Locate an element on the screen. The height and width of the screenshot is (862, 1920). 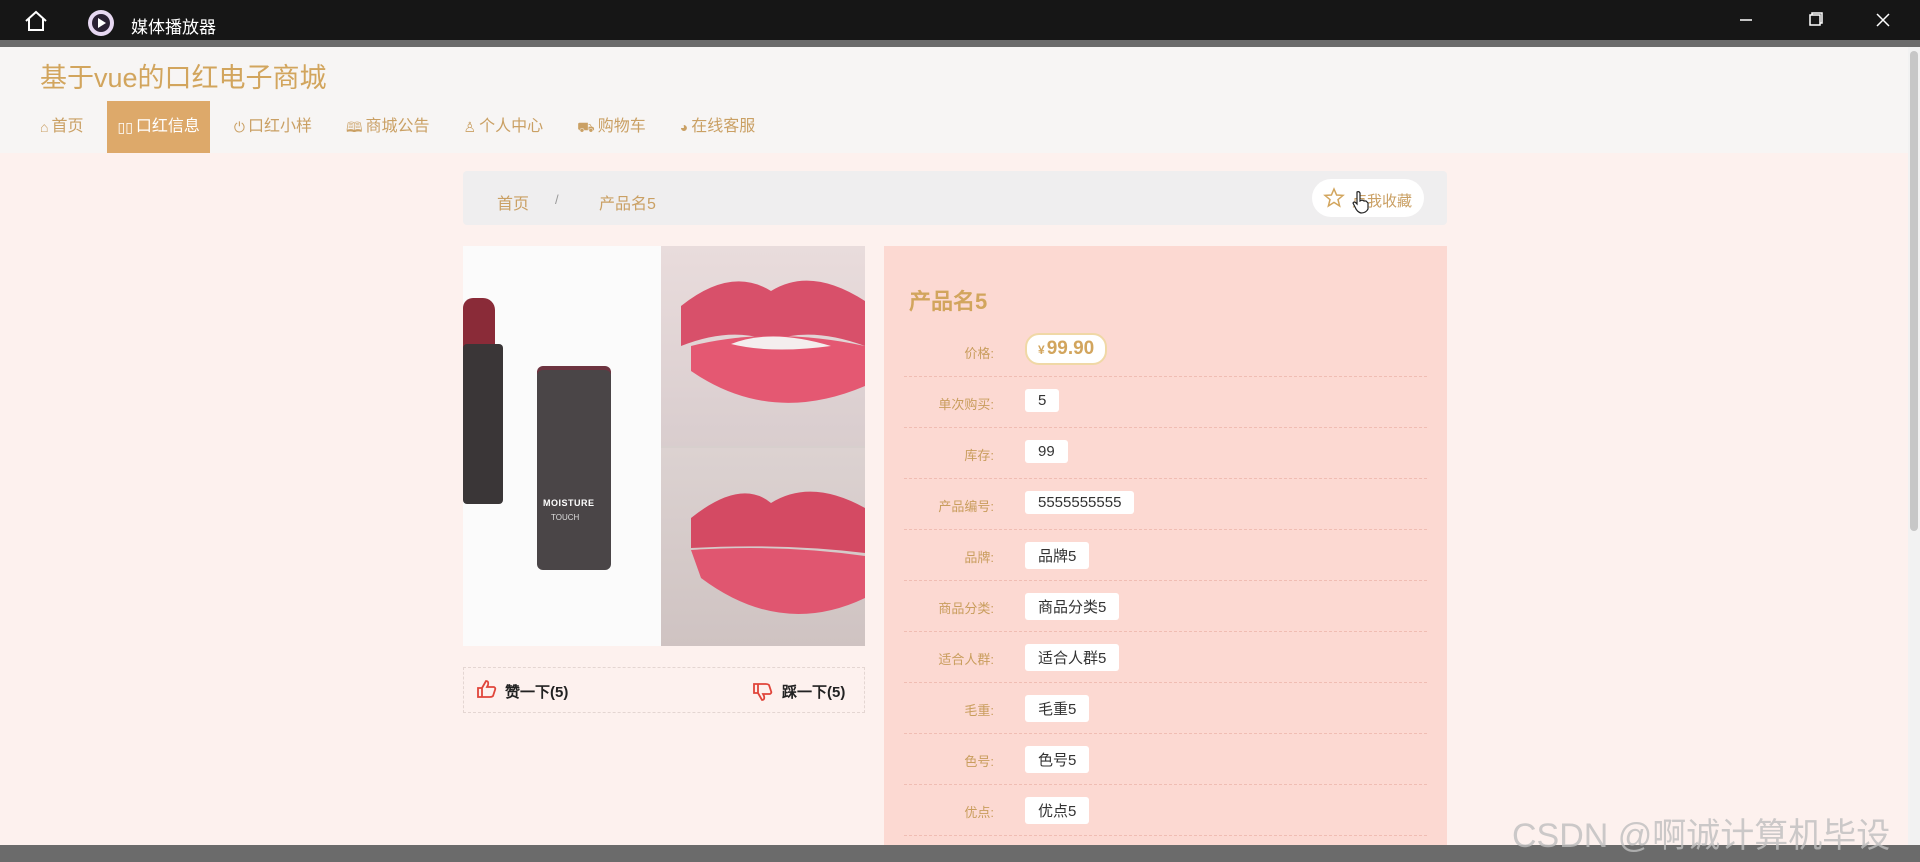
lipstick-tube is located at coordinates (483, 424).